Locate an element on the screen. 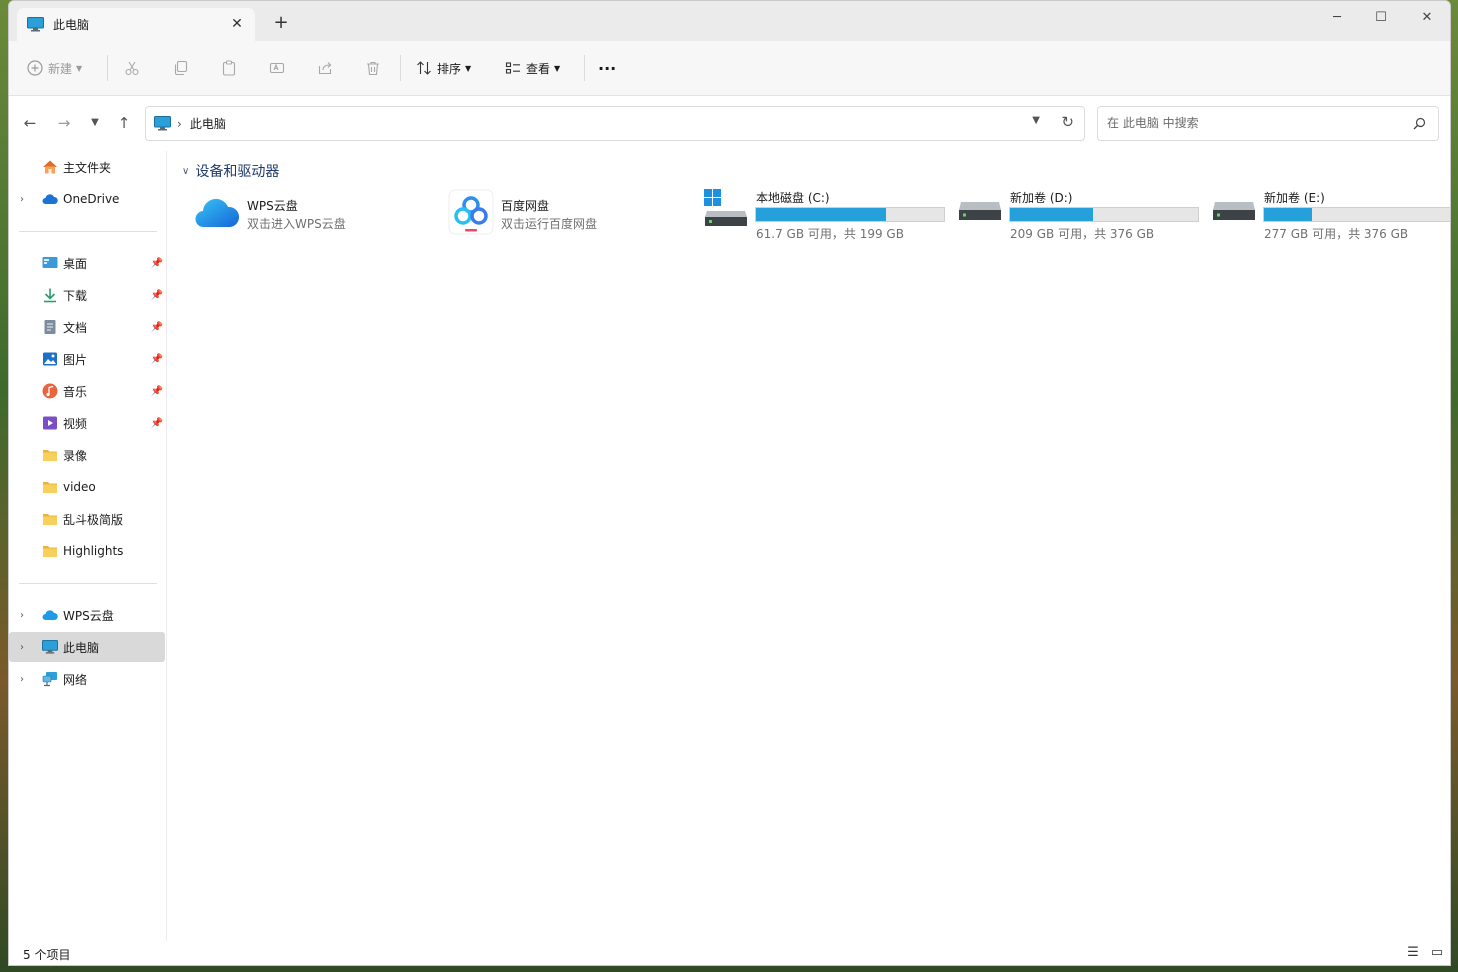  drive-name: 新加卷 (D:) is located at coordinates (1041, 198).